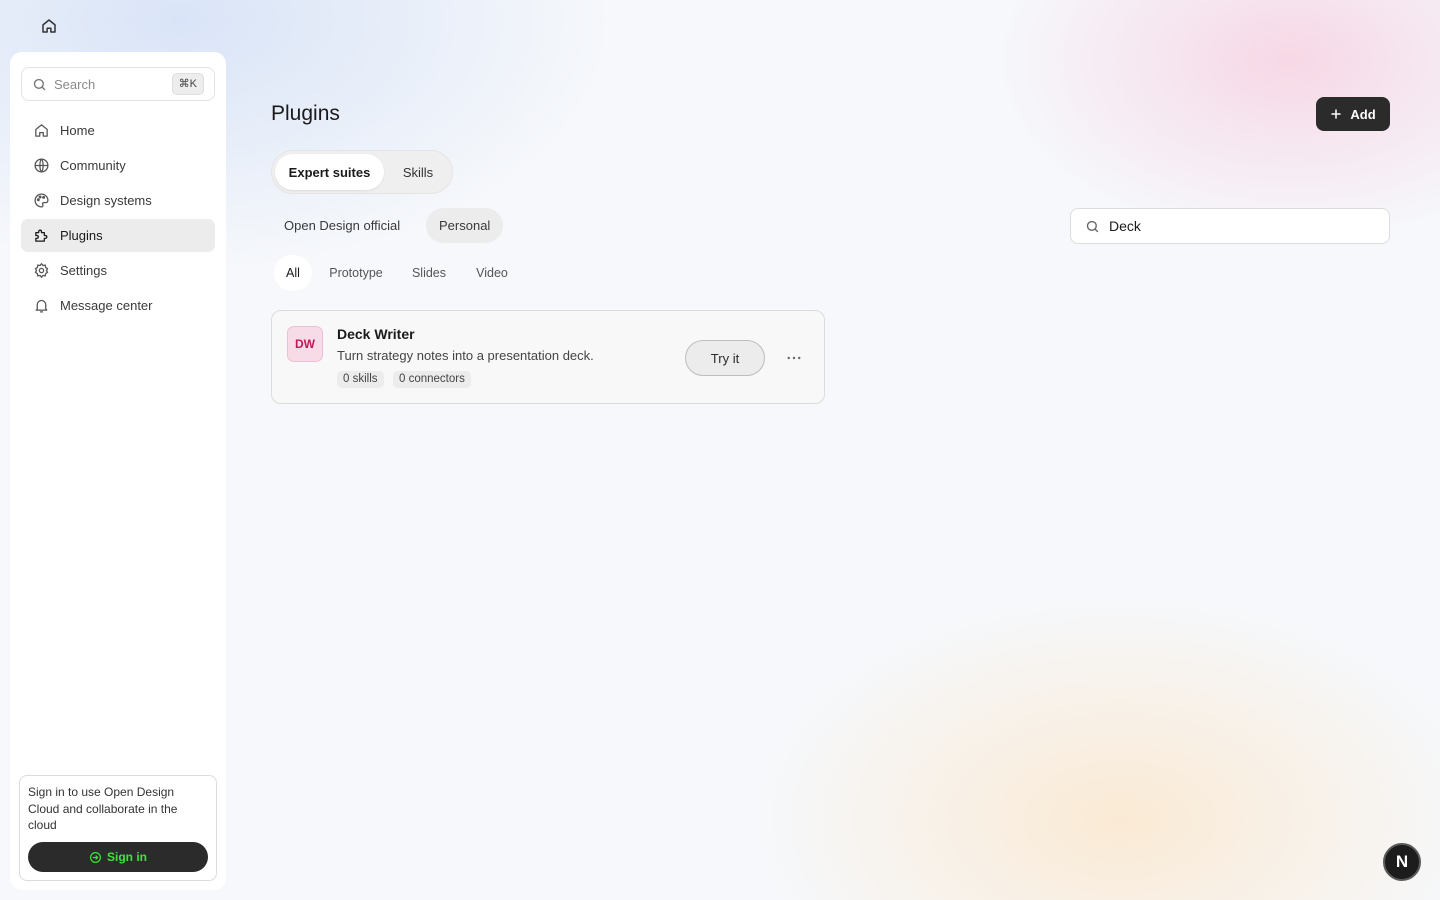 The image size is (1440, 900). I want to click on tab-expert-suites: Expert suites, so click(329, 172).